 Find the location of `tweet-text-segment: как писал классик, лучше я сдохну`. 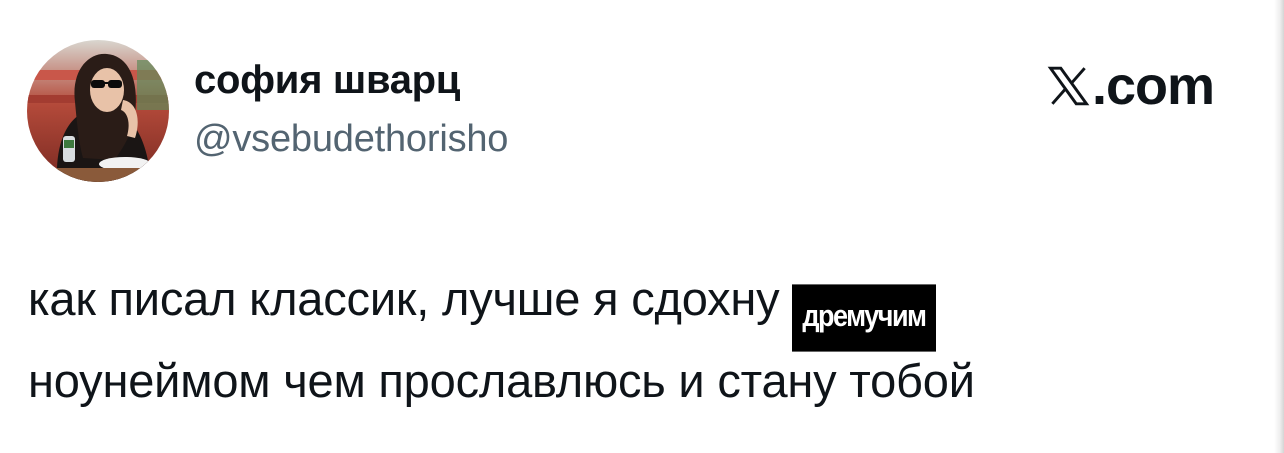

tweet-text-segment: как писал классик, лучше я сдохну is located at coordinates (404, 298).